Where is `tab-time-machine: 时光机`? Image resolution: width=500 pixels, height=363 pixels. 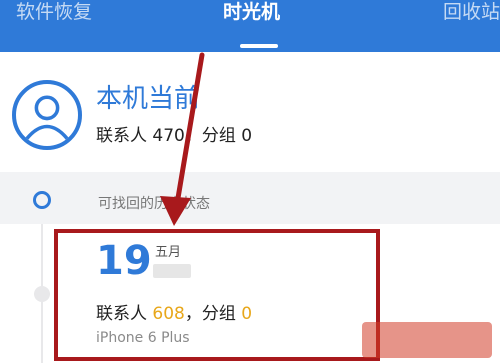
tab-time-machine: 时光机 is located at coordinates (251, 15).